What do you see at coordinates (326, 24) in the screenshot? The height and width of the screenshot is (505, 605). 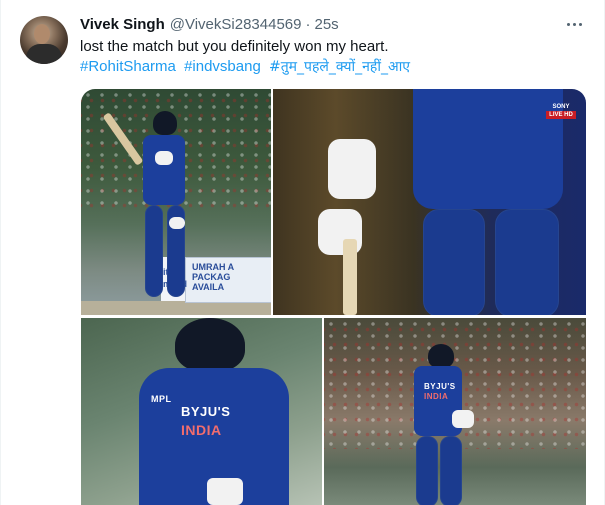 I see `timestamp: 25s` at bounding box center [326, 24].